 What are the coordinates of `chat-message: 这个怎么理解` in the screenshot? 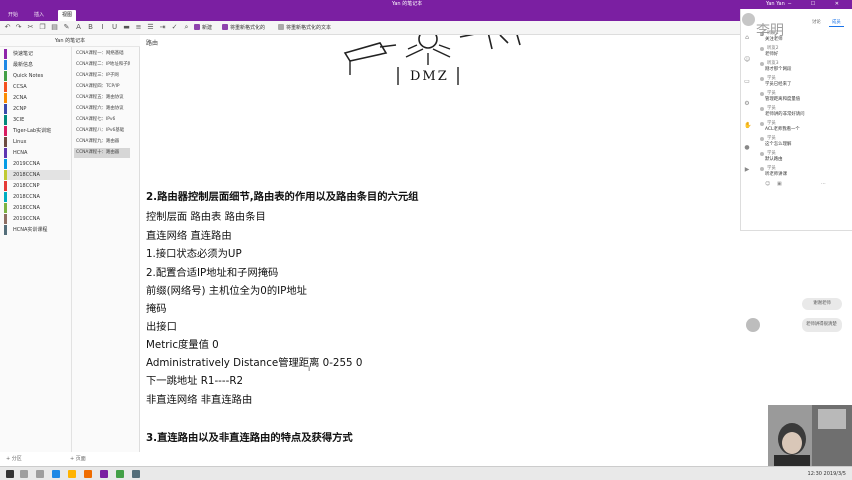 It's located at (778, 144).